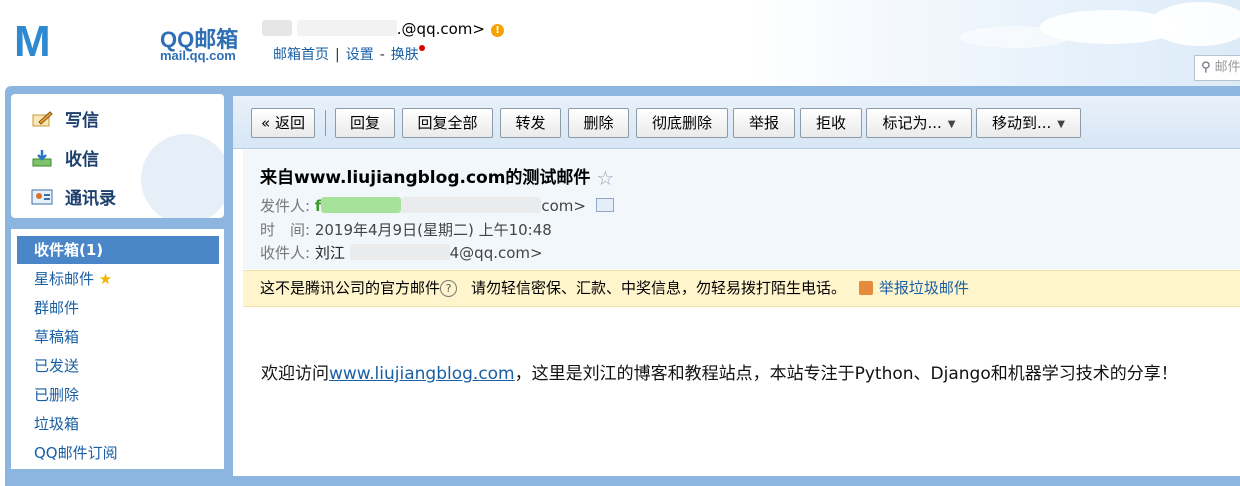 This screenshot has height=486, width=1240. I want to click on report-spam-label: 举报垃圾邮件, so click(923, 288).